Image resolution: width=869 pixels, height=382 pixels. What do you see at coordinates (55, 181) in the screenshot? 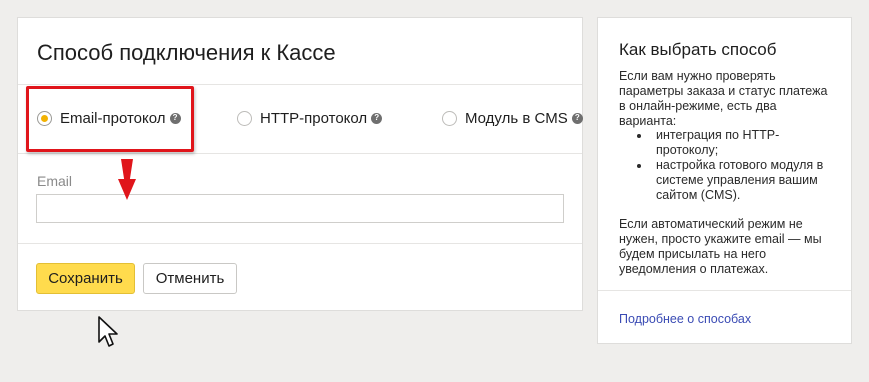
I see `email-field-label: Email` at bounding box center [55, 181].